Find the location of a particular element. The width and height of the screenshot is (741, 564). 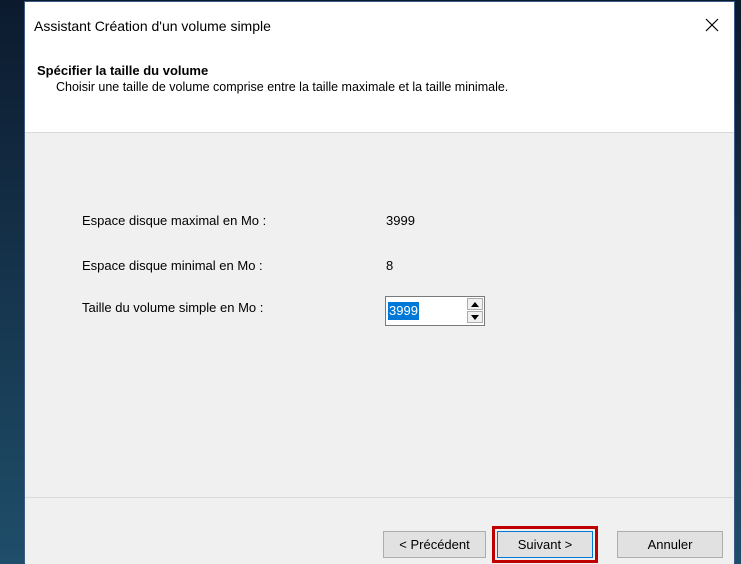

triangle-up-icon is located at coordinates (475, 304).